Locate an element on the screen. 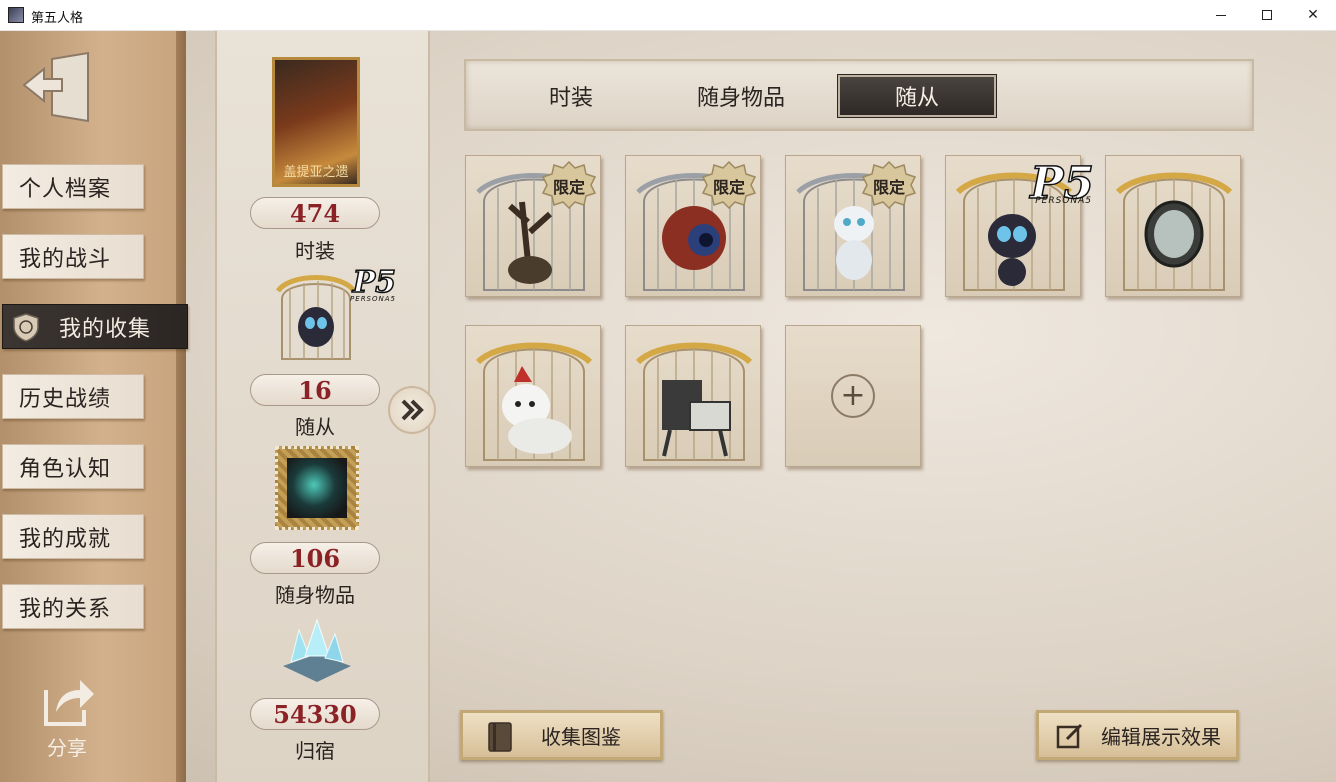  category-tabs: 时装 随身物品 随从 is located at coordinates (859, 95).